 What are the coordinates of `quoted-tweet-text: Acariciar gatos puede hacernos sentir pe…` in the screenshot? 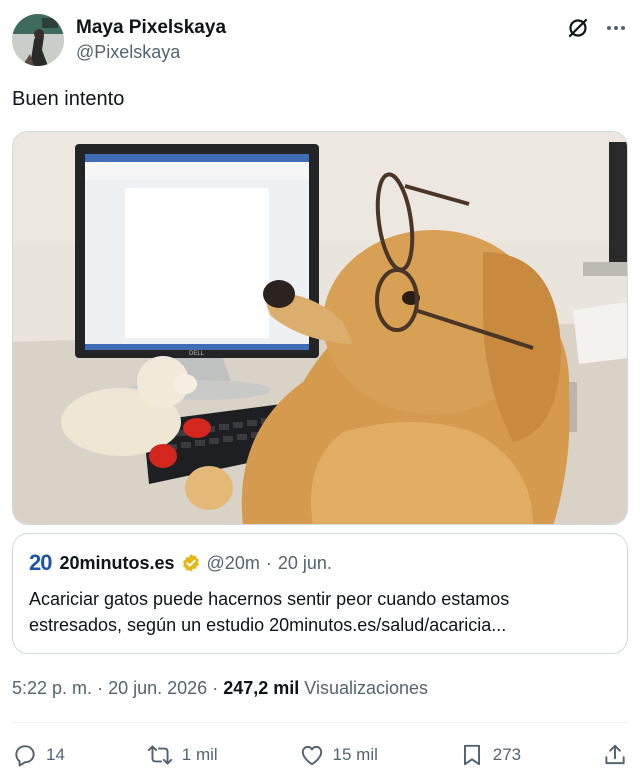 It's located at (320, 612).